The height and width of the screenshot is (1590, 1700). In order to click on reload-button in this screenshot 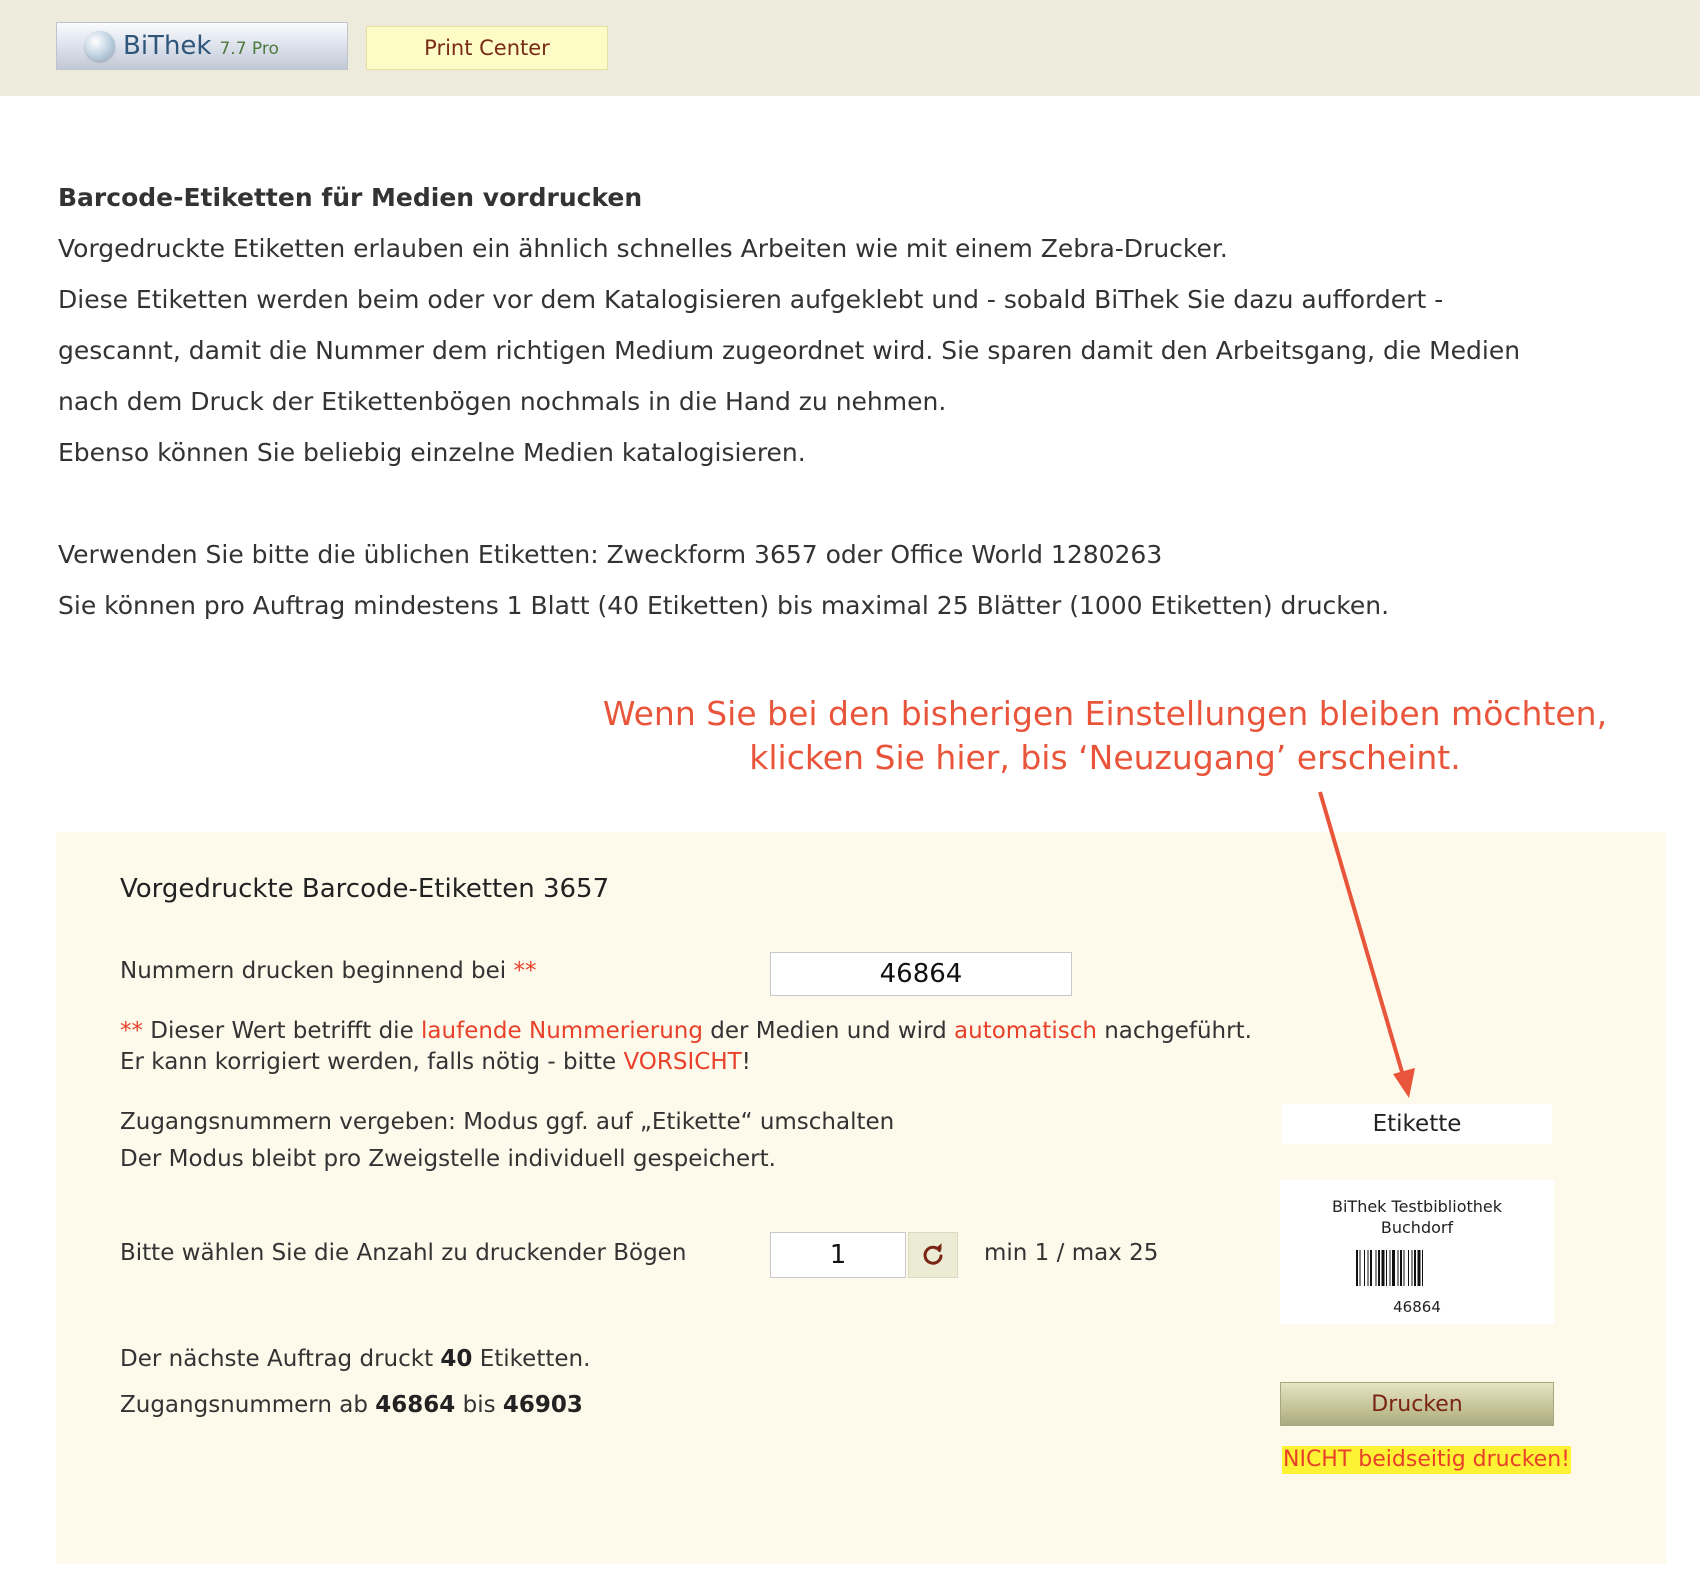, I will do `click(933, 1255)`.